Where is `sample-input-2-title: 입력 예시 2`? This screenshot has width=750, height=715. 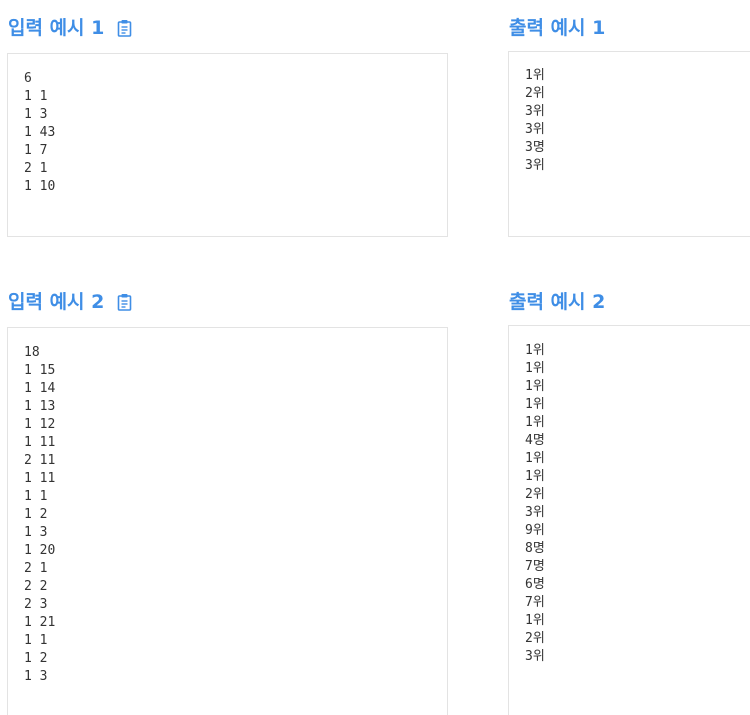
sample-input-2-title: 입력 예시 2 is located at coordinates (56, 302).